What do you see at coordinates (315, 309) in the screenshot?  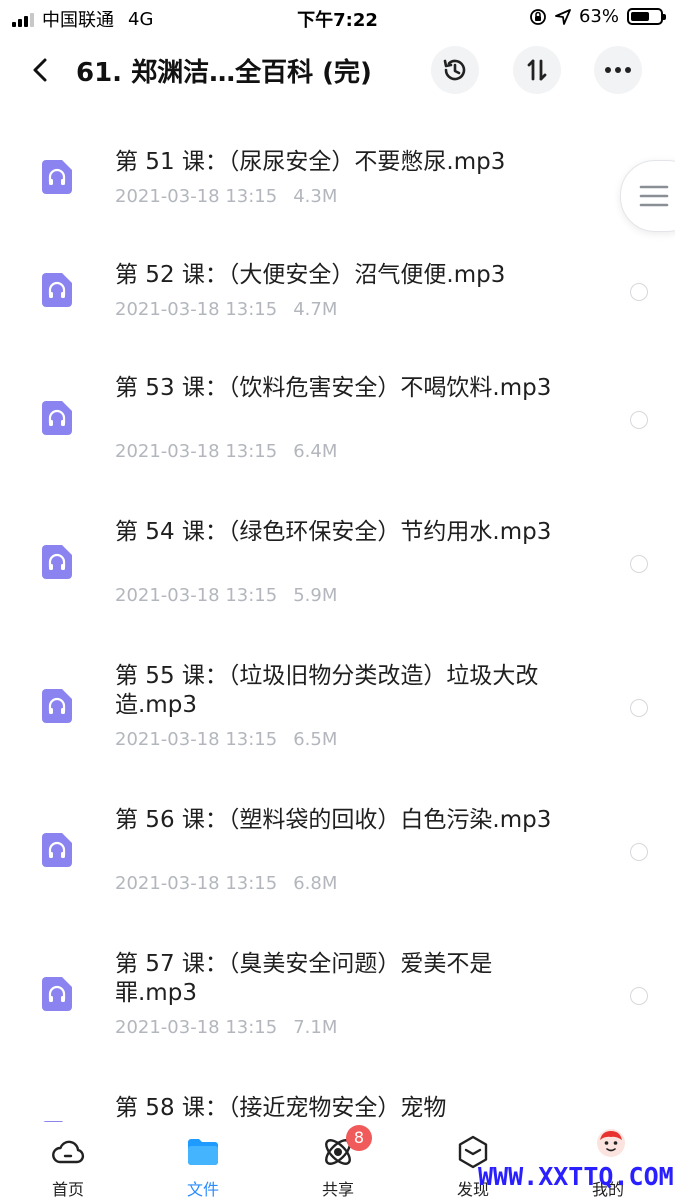 I see `file-size: 4.7M` at bounding box center [315, 309].